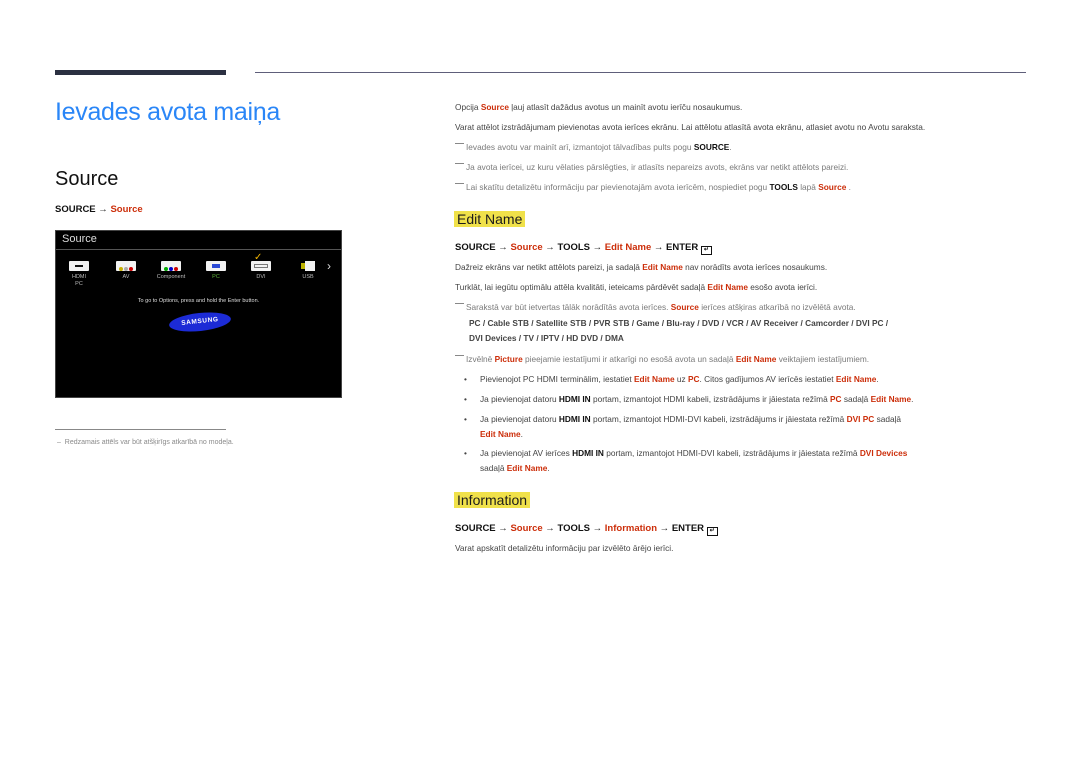 Image resolution: width=1080 pixels, height=763 pixels. I want to click on source-item-component: Component, so click(171, 271).